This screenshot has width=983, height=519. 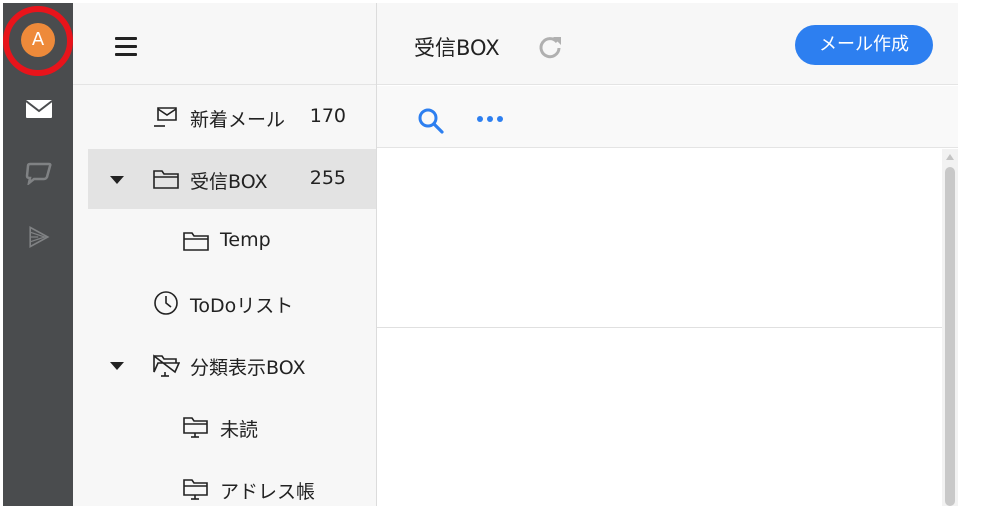 I want to click on folder-label: Temp, so click(x=245, y=240).